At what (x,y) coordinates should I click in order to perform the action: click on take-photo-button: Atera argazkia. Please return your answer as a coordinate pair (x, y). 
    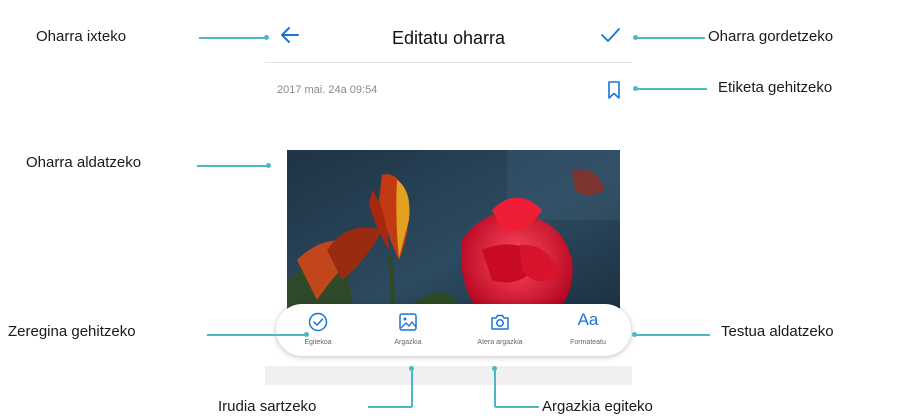
    Looking at the image, I should click on (500, 330).